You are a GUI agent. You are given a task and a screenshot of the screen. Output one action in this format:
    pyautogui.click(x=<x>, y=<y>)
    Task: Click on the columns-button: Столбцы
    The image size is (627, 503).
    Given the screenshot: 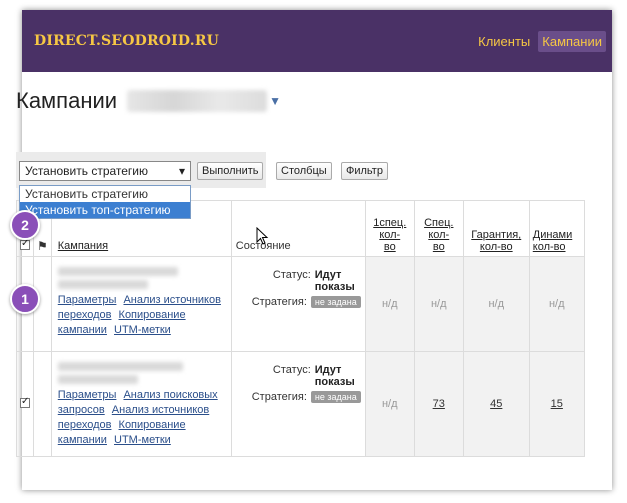 What is the action you would take?
    pyautogui.click(x=304, y=171)
    